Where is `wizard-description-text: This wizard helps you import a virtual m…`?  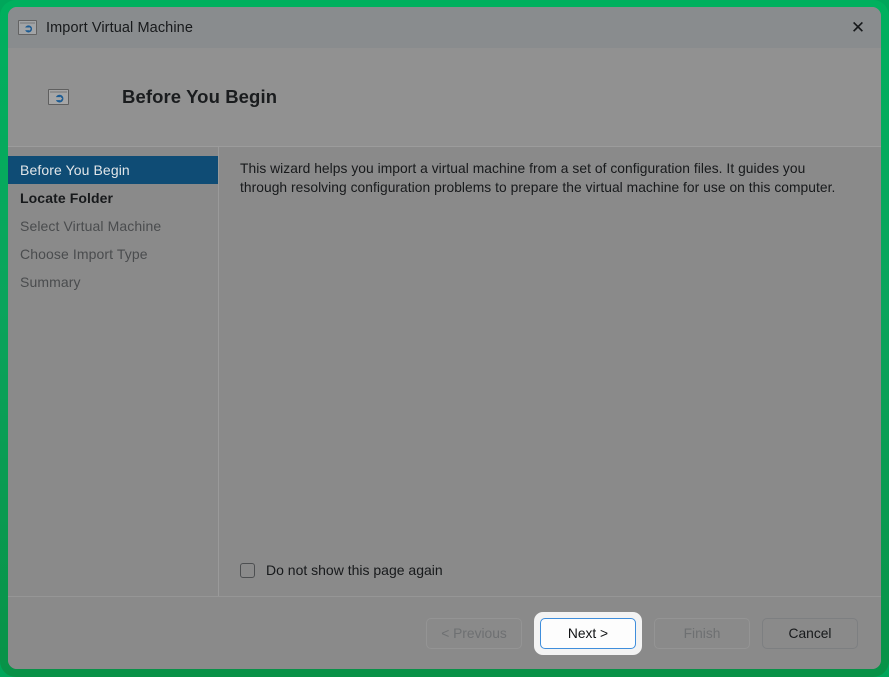 wizard-description-text: This wizard helps you import a virtual m… is located at coordinates (538, 178).